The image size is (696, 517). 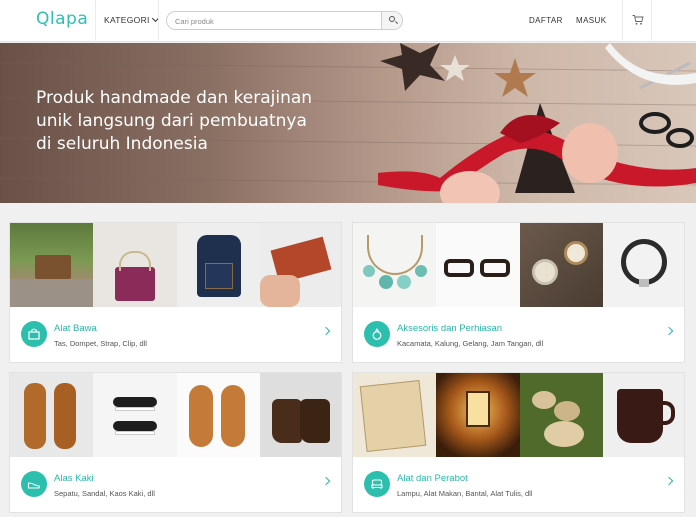 I want to click on search-input, so click(x=275, y=21).